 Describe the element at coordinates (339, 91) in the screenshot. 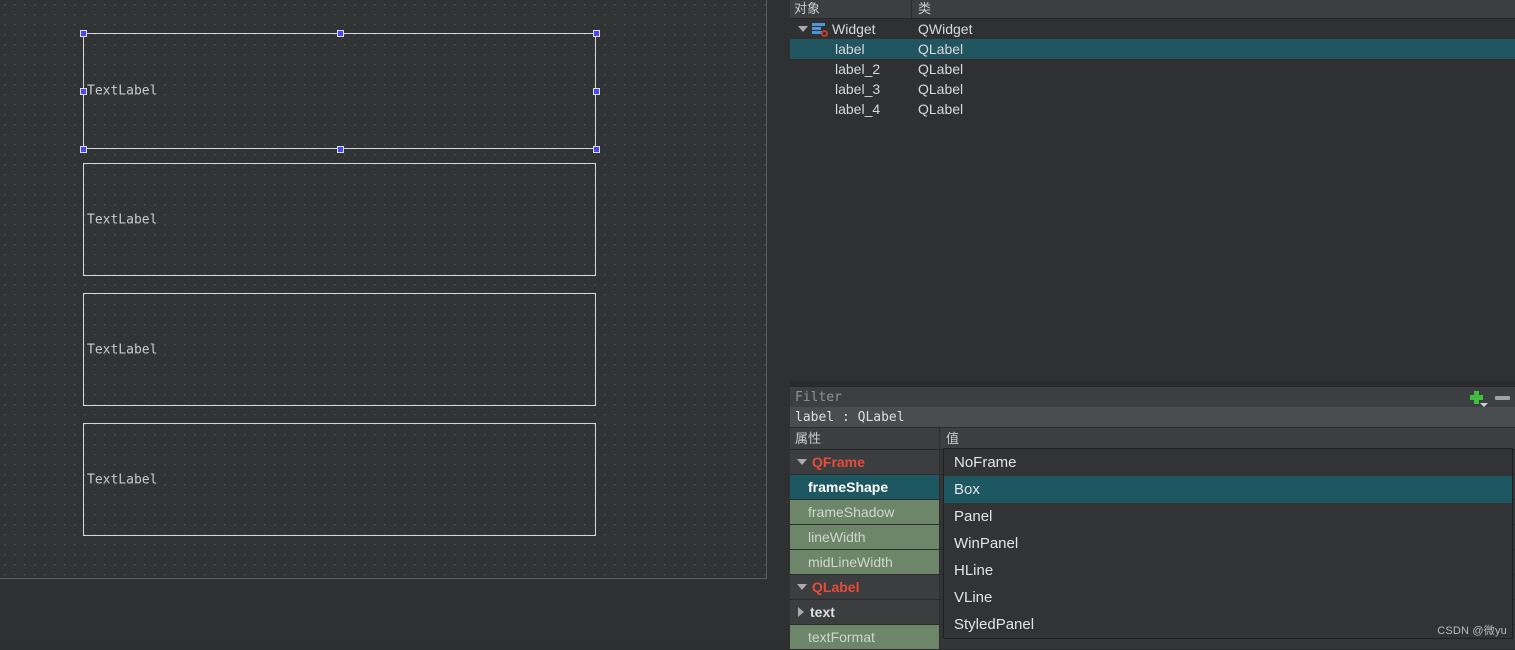

I see `designer-label-label: TextLabel` at that location.